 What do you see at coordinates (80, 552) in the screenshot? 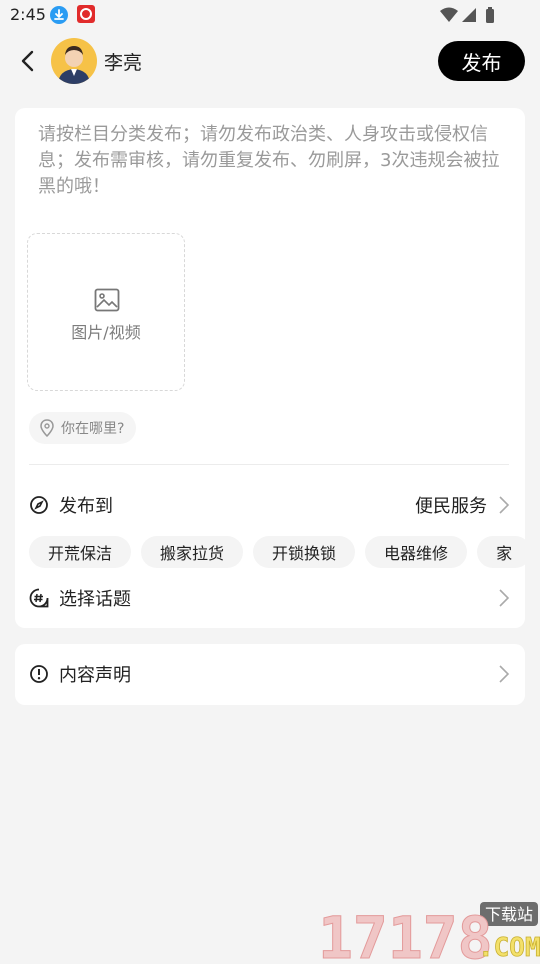
I see `category-chip: 开荒保洁` at bounding box center [80, 552].